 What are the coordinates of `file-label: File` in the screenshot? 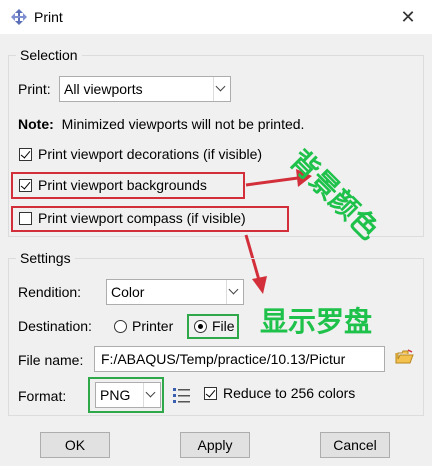 It's located at (223, 326).